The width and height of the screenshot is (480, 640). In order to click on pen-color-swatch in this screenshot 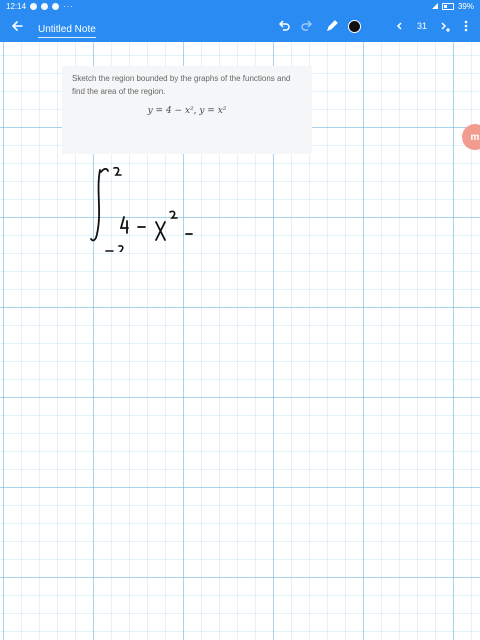, I will do `click(354, 26)`.